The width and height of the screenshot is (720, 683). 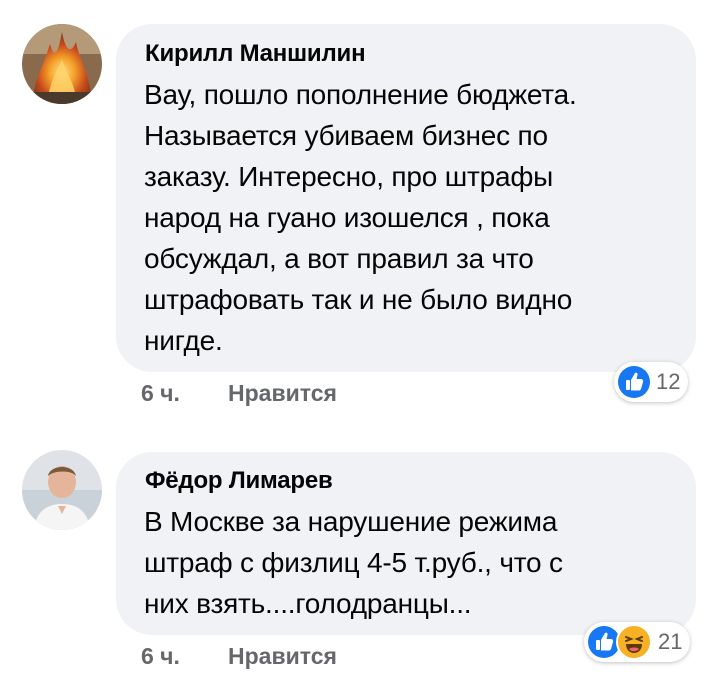 I want to click on avatar-fire-image, so click(x=62, y=64).